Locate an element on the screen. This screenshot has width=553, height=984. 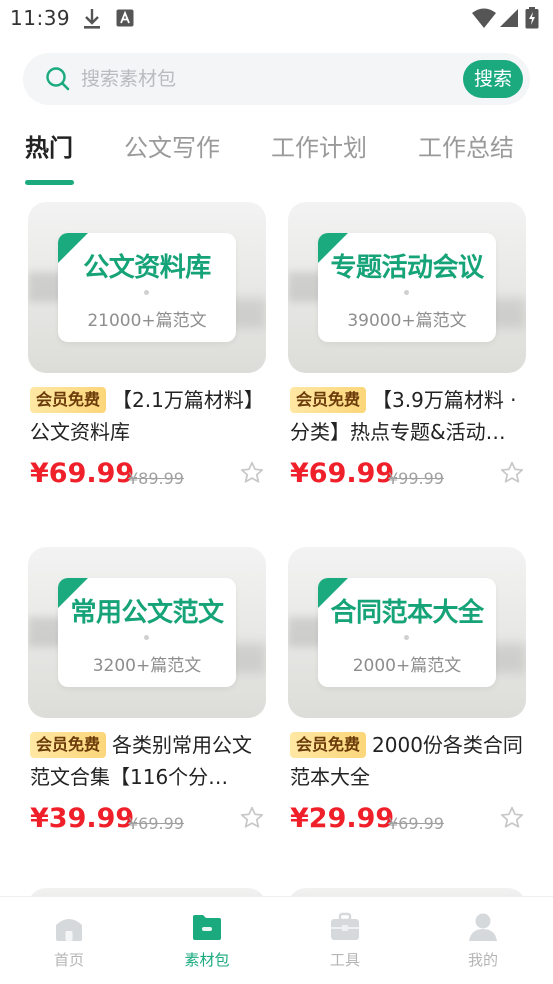
card-price: ¥29.99 is located at coordinates (342, 818).